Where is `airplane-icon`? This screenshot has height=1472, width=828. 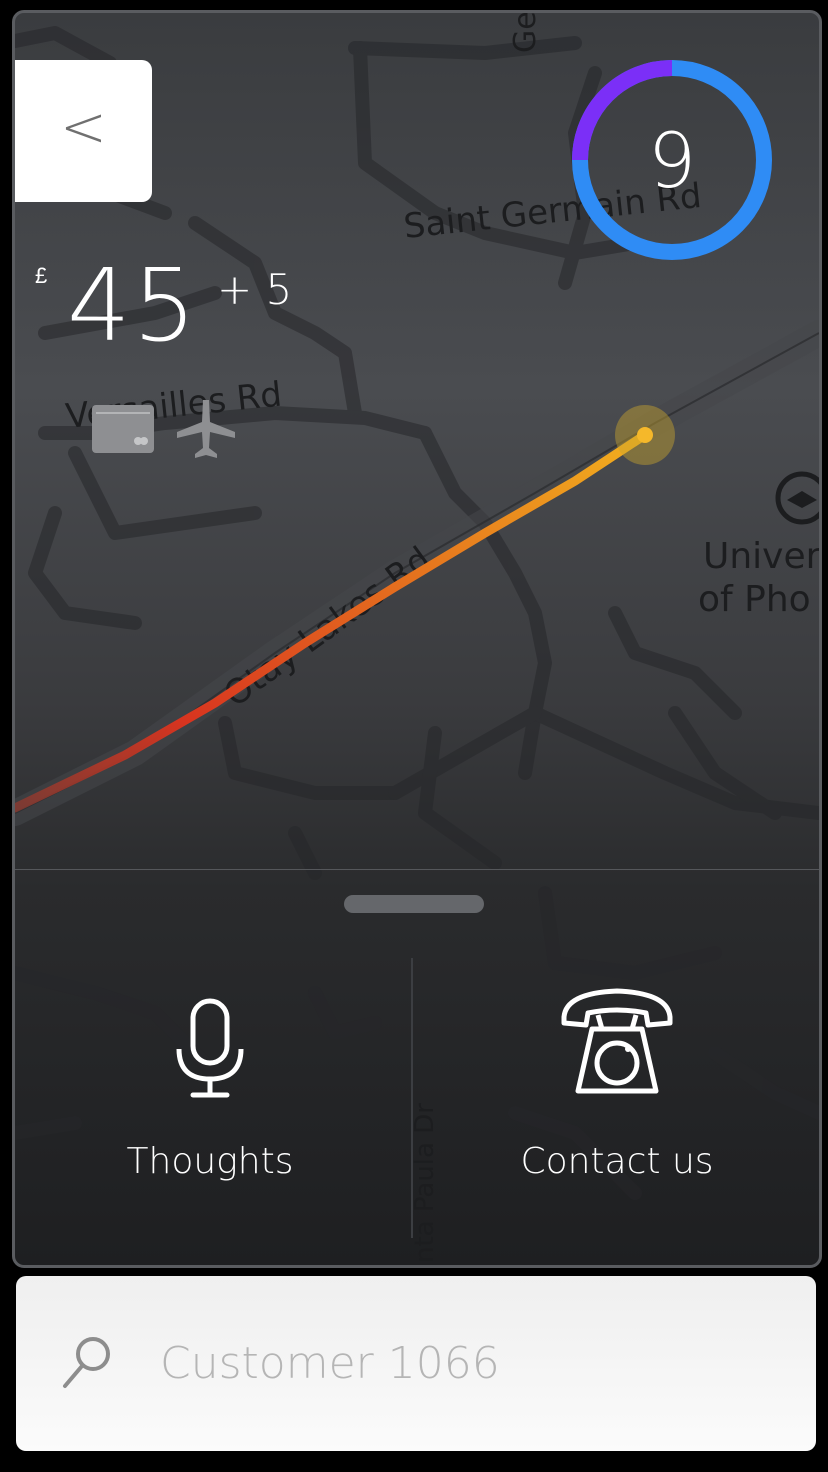 airplane-icon is located at coordinates (206, 429).